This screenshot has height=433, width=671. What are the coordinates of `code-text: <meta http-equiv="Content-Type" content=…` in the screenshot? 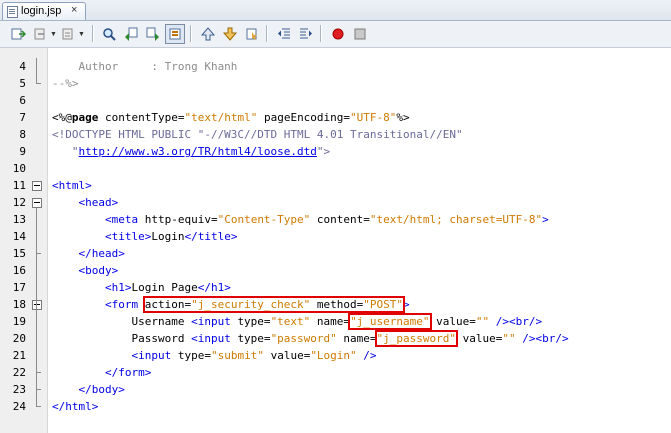 It's located at (300, 219).